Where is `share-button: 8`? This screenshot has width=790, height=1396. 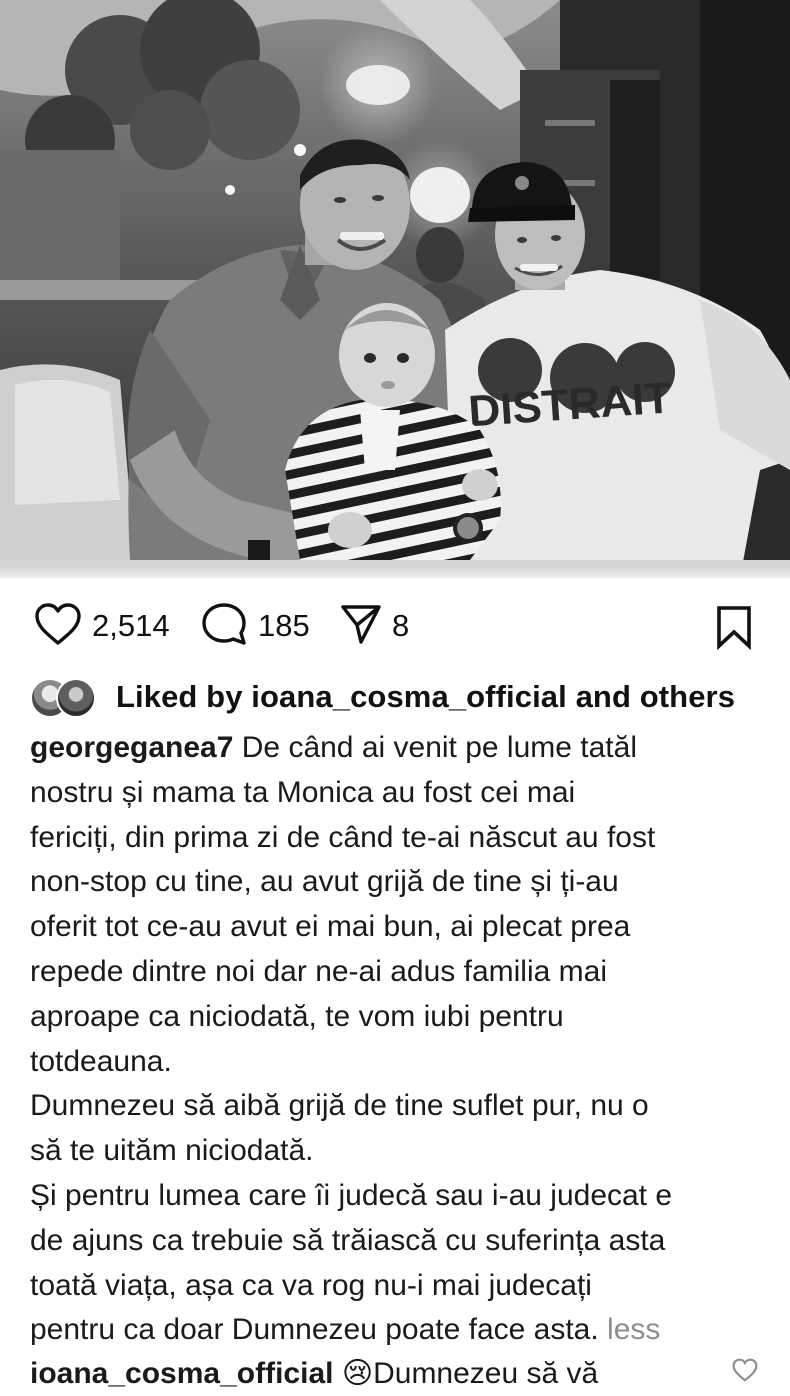
share-button: 8 is located at coordinates (374, 626).